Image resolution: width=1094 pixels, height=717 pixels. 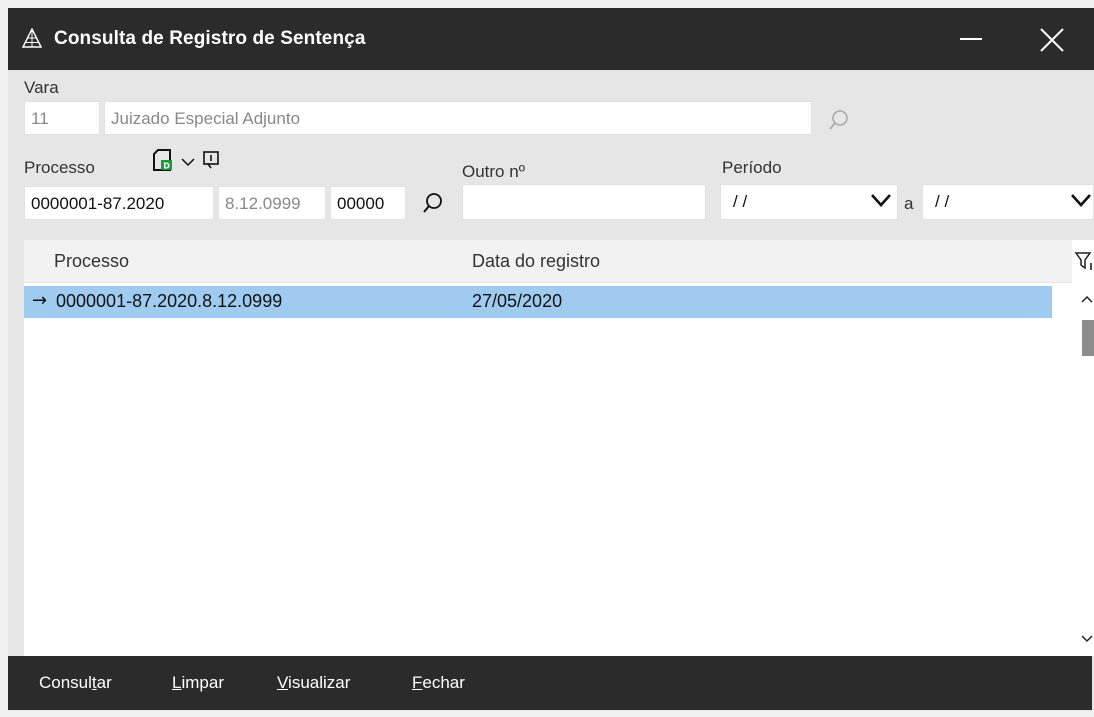 What do you see at coordinates (752, 167) in the screenshot?
I see `periodo-label: Período` at bounding box center [752, 167].